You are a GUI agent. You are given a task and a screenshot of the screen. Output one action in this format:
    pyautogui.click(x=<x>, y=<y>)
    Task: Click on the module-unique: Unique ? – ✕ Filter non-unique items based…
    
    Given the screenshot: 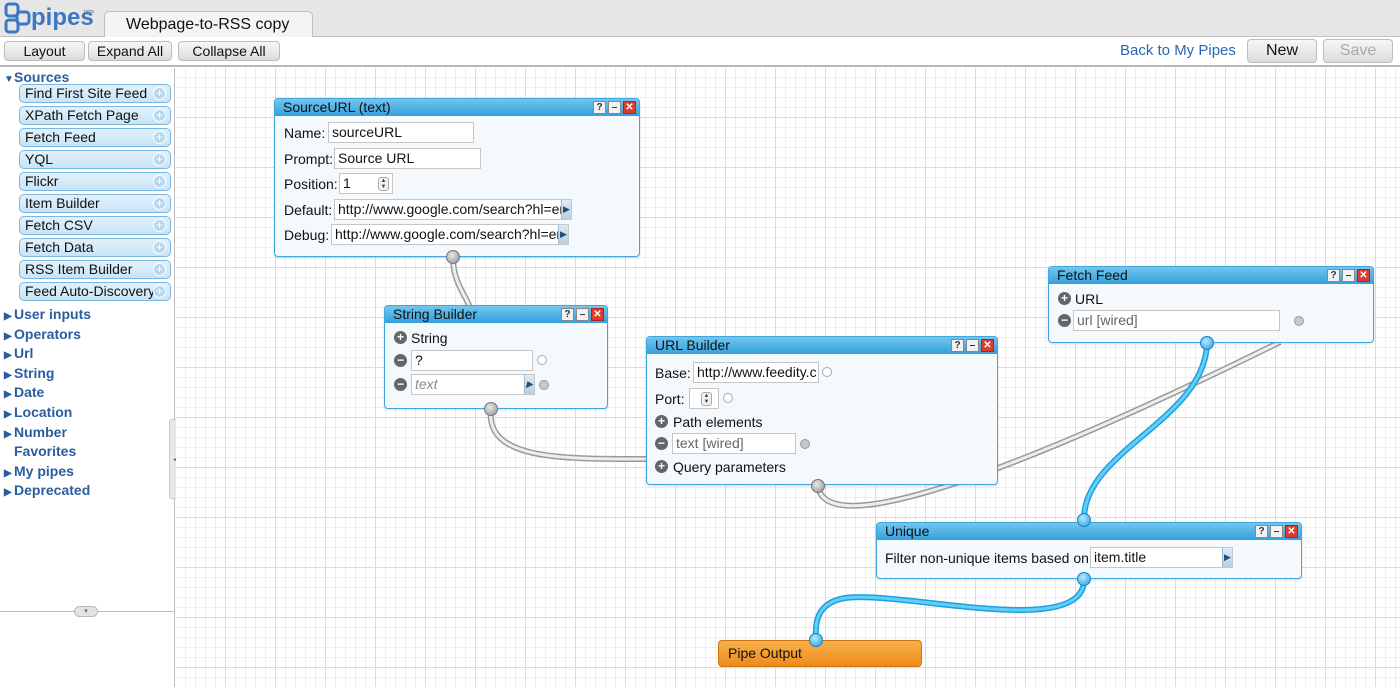 What is the action you would take?
    pyautogui.click(x=1089, y=550)
    